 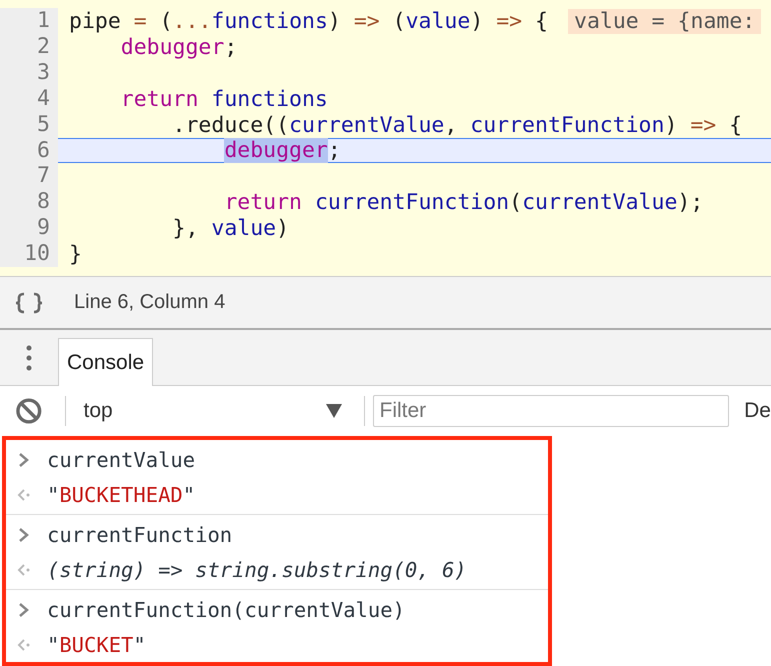 What do you see at coordinates (121, 494) in the screenshot?
I see `console-result-text: "BUCKETHEAD"` at bounding box center [121, 494].